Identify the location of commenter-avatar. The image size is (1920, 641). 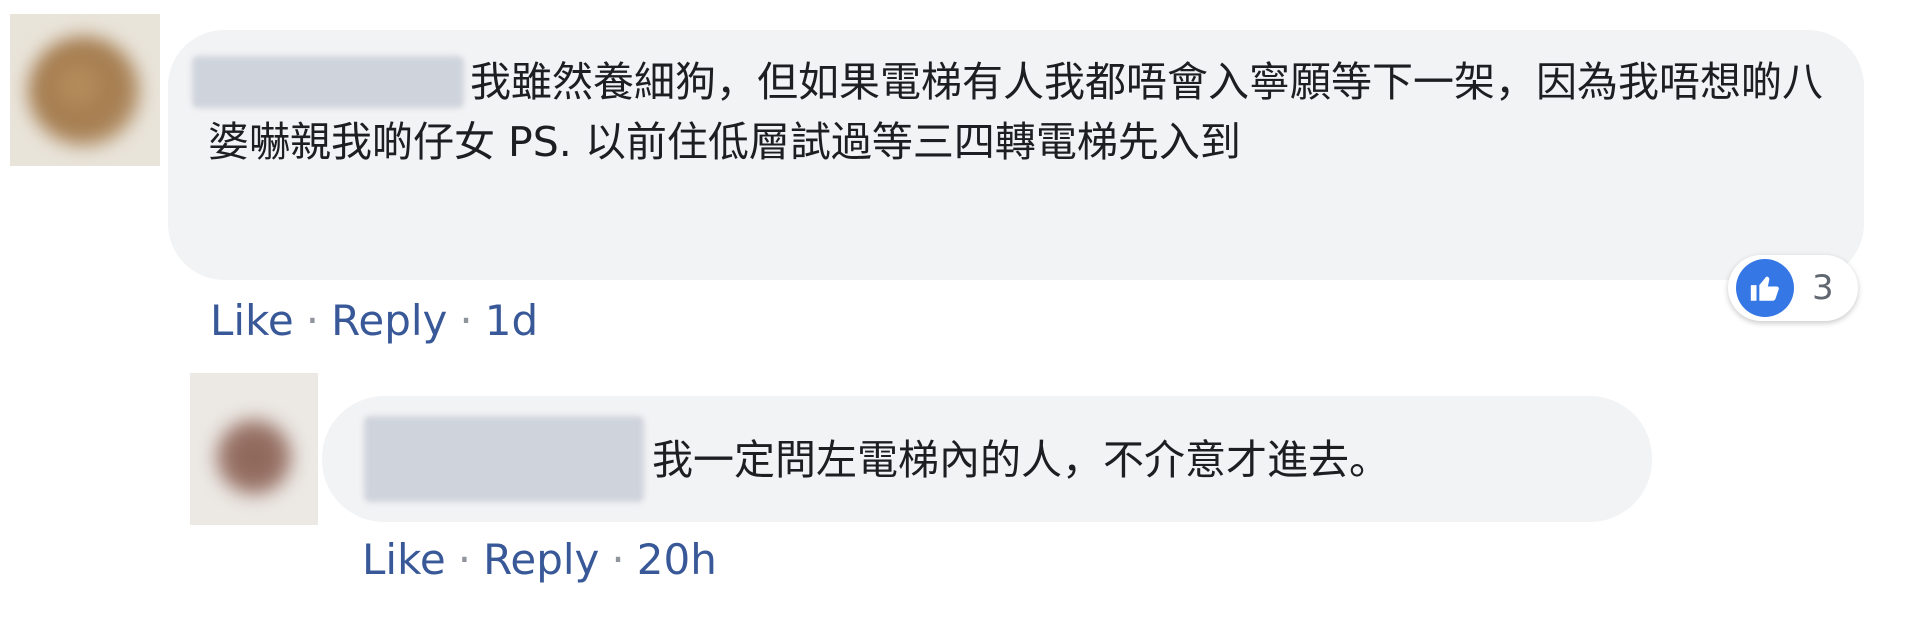
(85, 90).